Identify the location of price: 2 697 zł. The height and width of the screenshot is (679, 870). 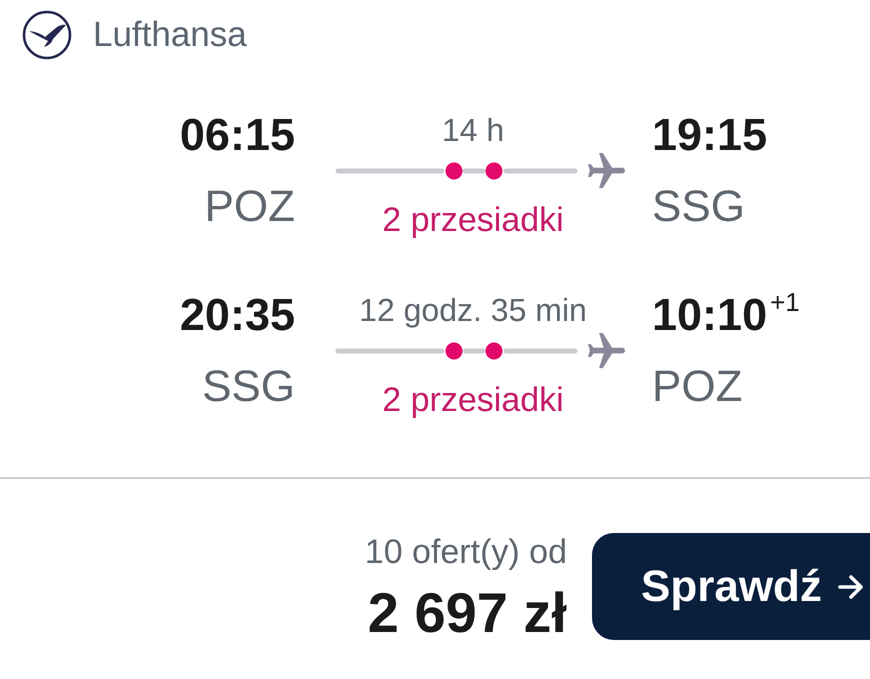
(467, 613).